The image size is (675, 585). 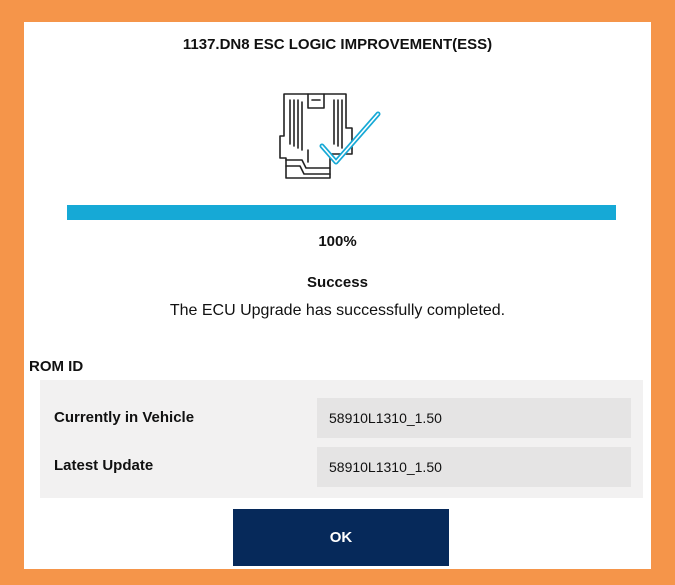 I want to click on rom-id-label: ROM ID, so click(x=56, y=366).